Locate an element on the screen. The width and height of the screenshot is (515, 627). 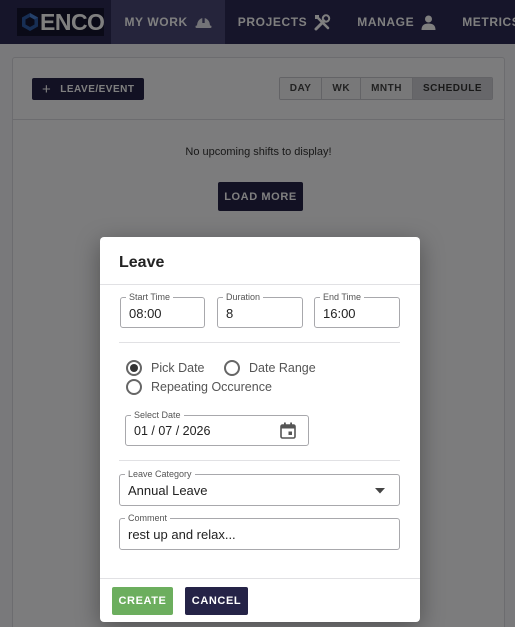
leave-category-select: Leave Category Annual Leave is located at coordinates (259, 487).